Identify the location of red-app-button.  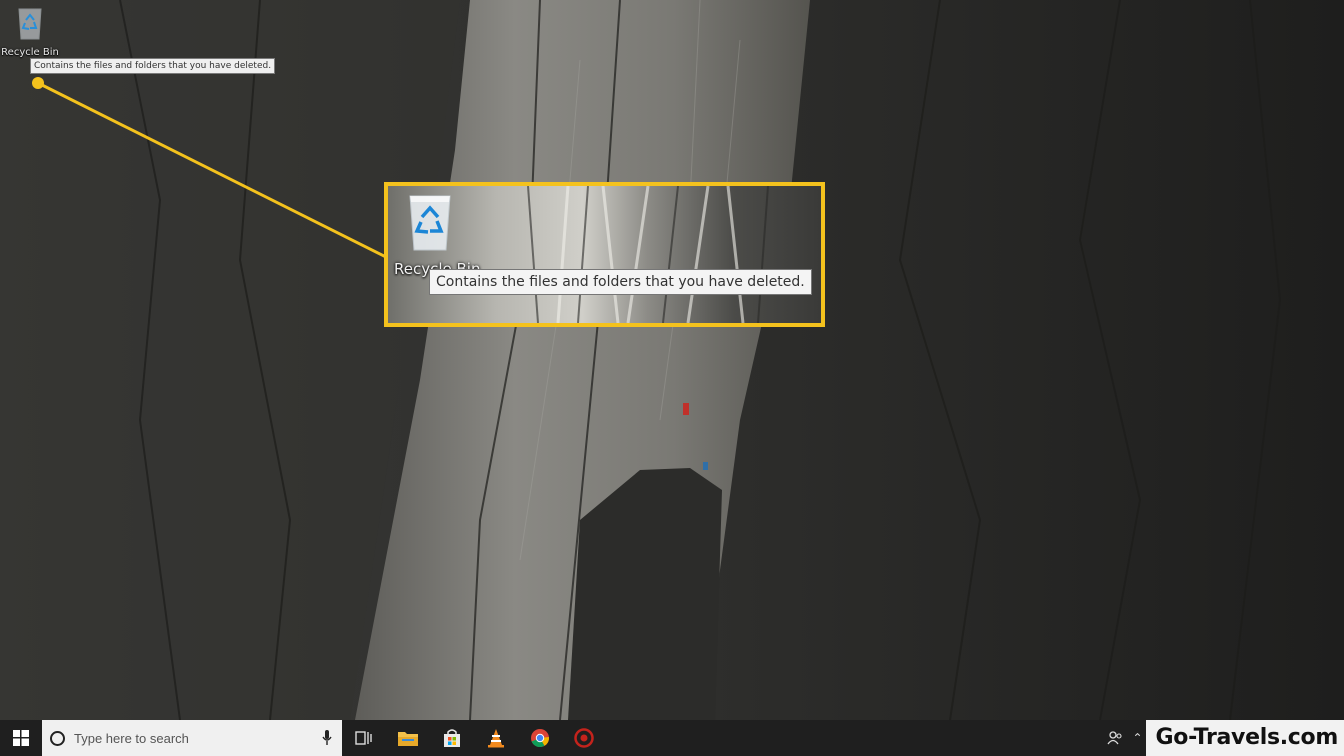
(584, 738).